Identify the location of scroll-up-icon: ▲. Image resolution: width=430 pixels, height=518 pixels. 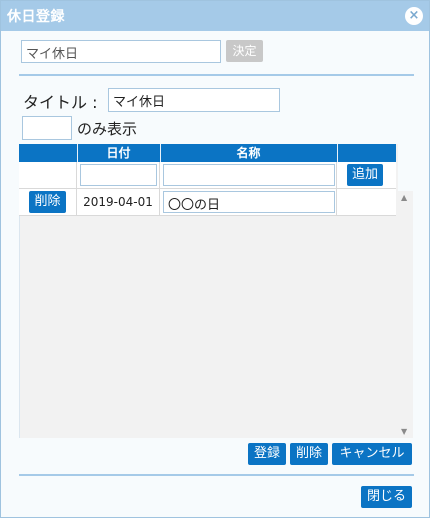
(404, 197).